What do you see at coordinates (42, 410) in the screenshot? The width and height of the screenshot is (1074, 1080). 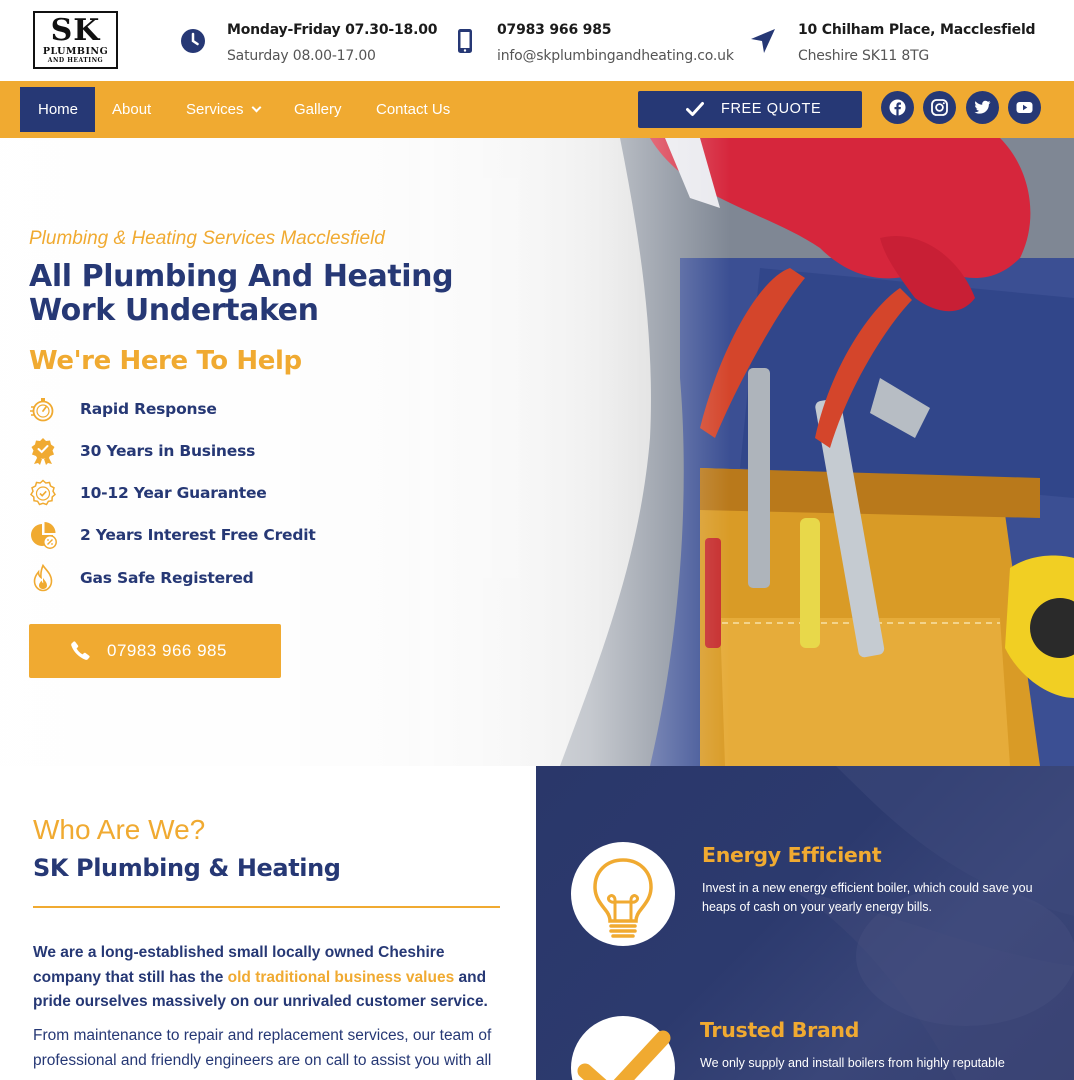 I see `stopwatch-icon` at bounding box center [42, 410].